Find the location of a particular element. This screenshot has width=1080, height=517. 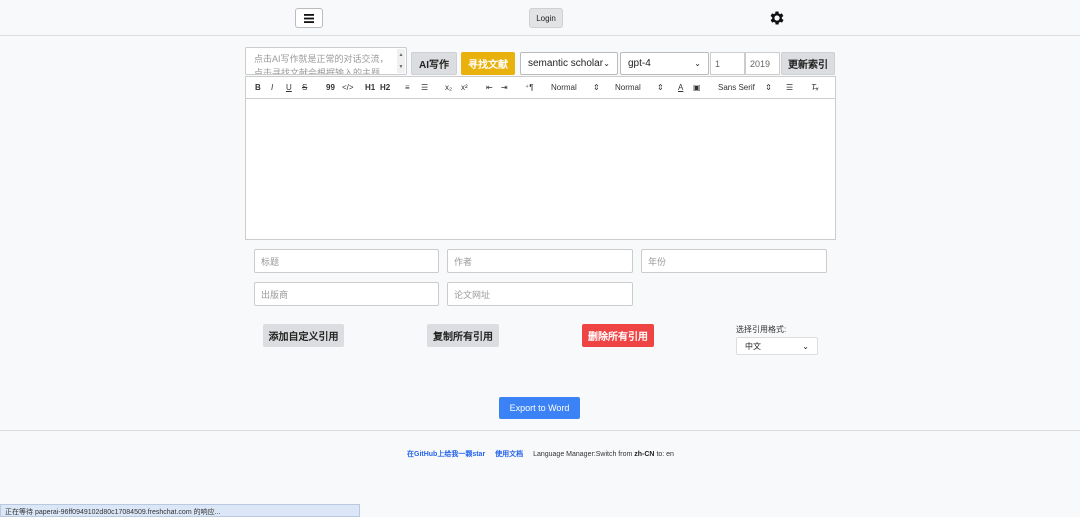

publisher-input: 出版商 is located at coordinates (346, 294).